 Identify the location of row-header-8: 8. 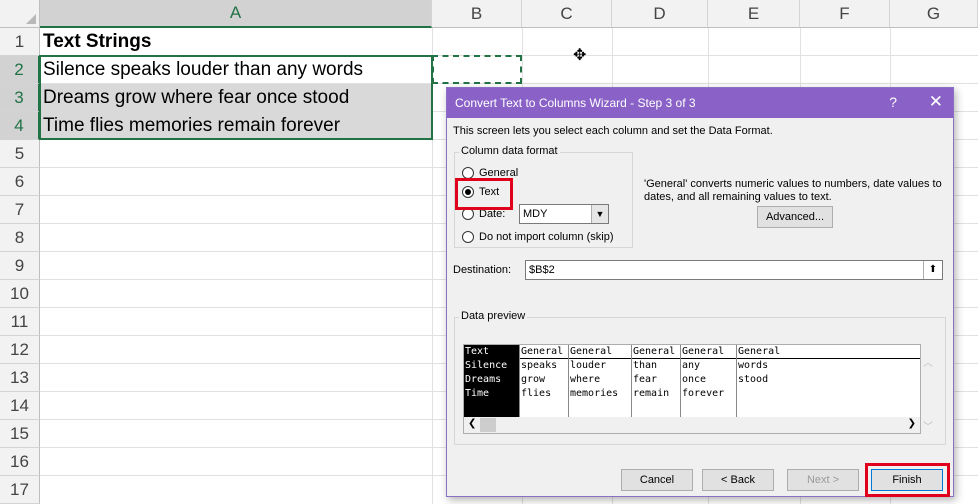
(20, 238).